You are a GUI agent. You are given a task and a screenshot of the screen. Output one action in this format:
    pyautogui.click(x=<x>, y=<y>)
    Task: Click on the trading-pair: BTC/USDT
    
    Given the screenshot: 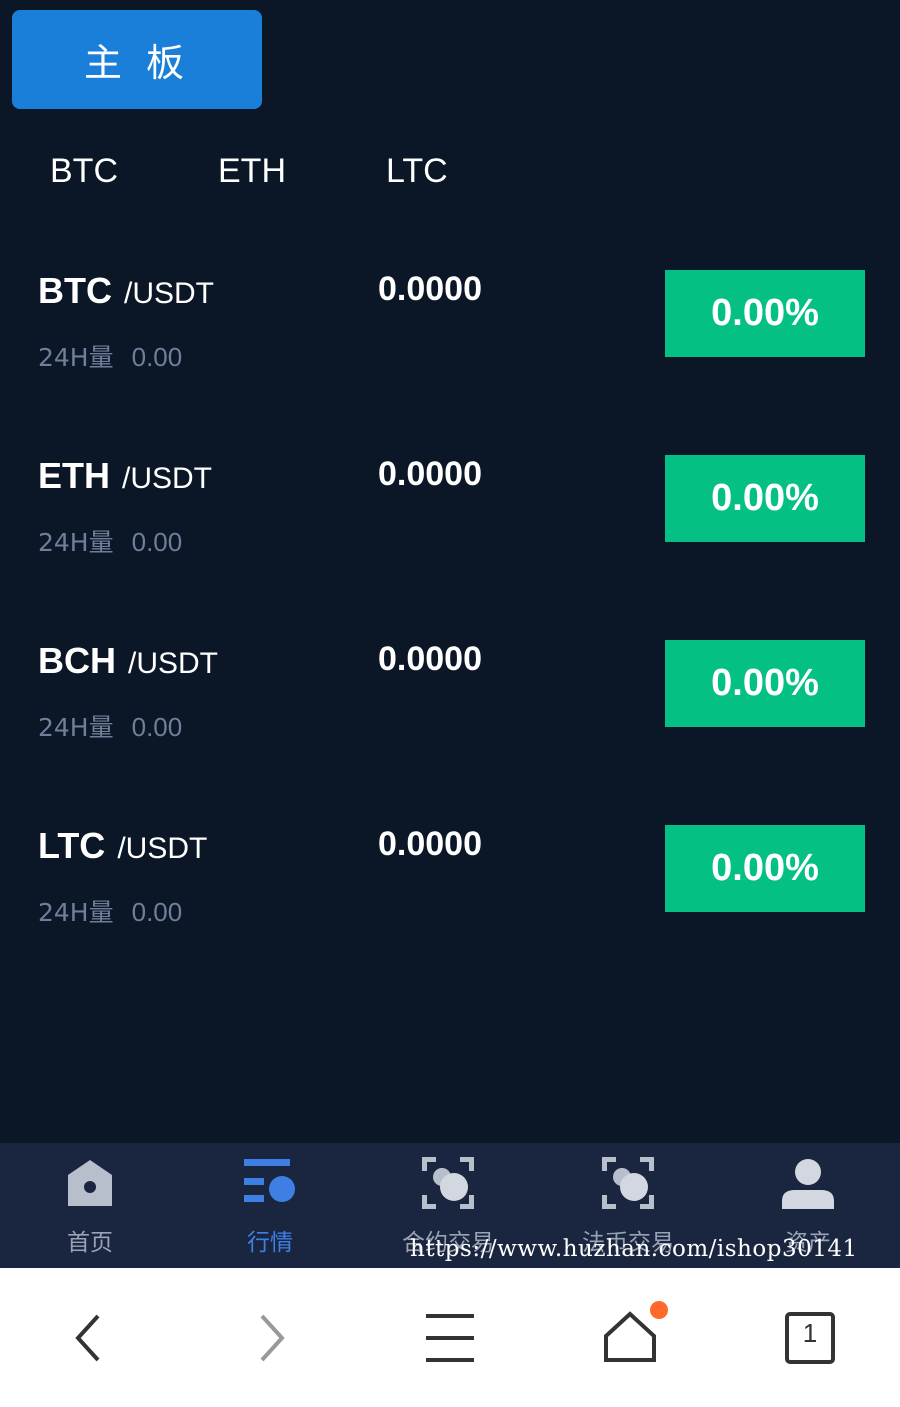 What is the action you would take?
    pyautogui.click(x=126, y=291)
    